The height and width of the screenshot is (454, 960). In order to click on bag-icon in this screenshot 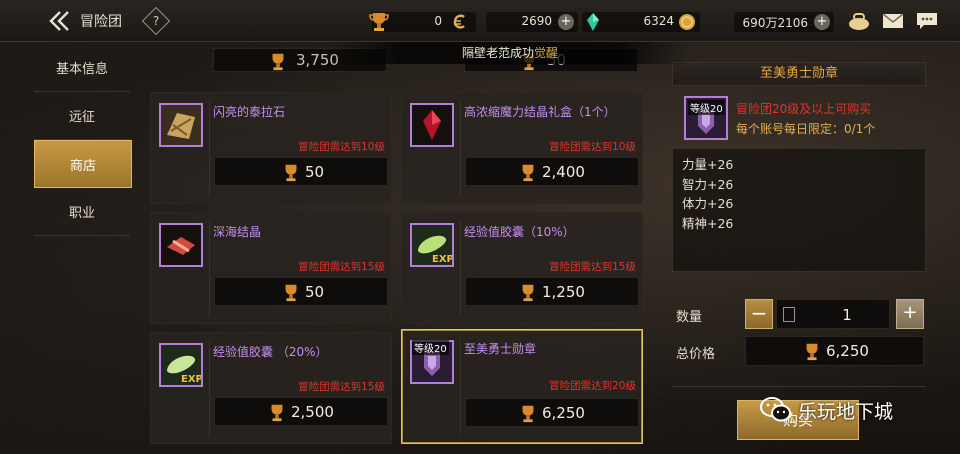, I will do `click(859, 21)`.